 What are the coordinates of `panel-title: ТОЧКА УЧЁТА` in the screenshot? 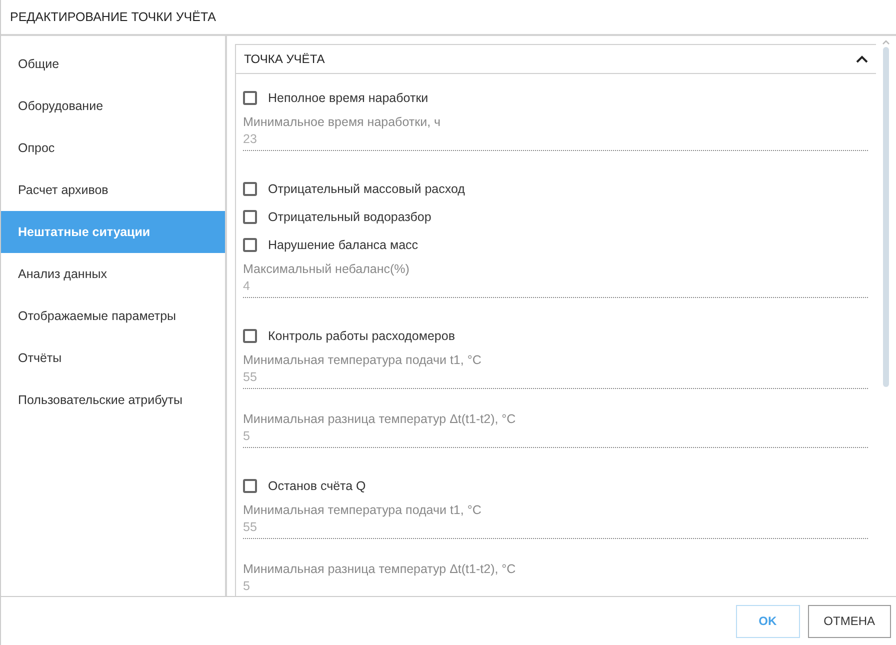 It's located at (284, 59).